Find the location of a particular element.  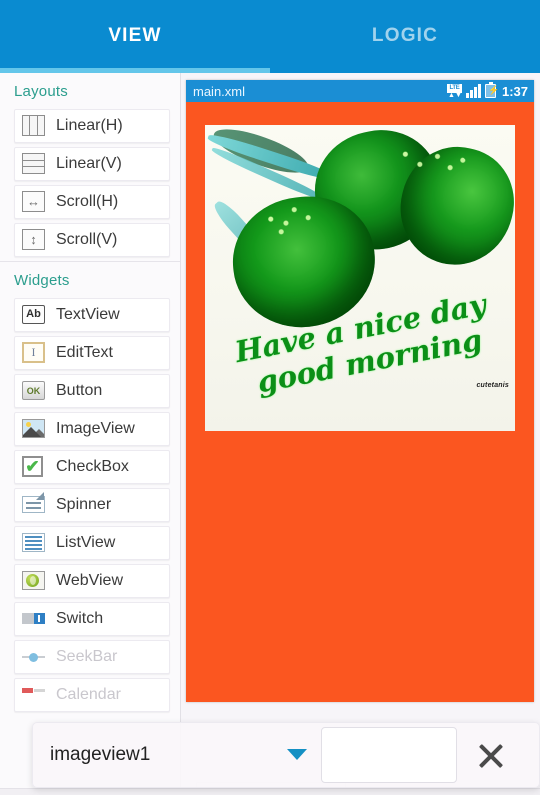

palette-section-title-layouts: Layouts is located at coordinates (41, 91).